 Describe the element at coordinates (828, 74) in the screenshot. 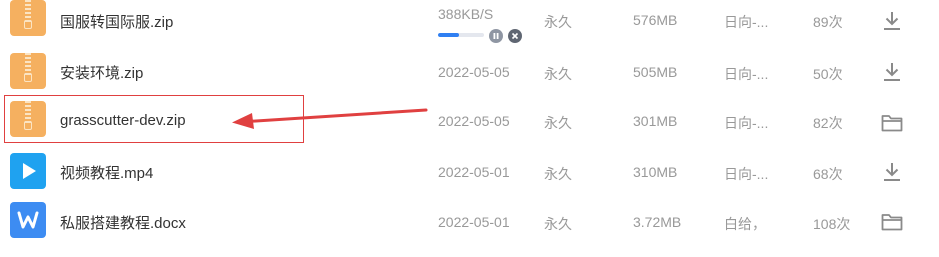

I see `download-count: 50次` at that location.